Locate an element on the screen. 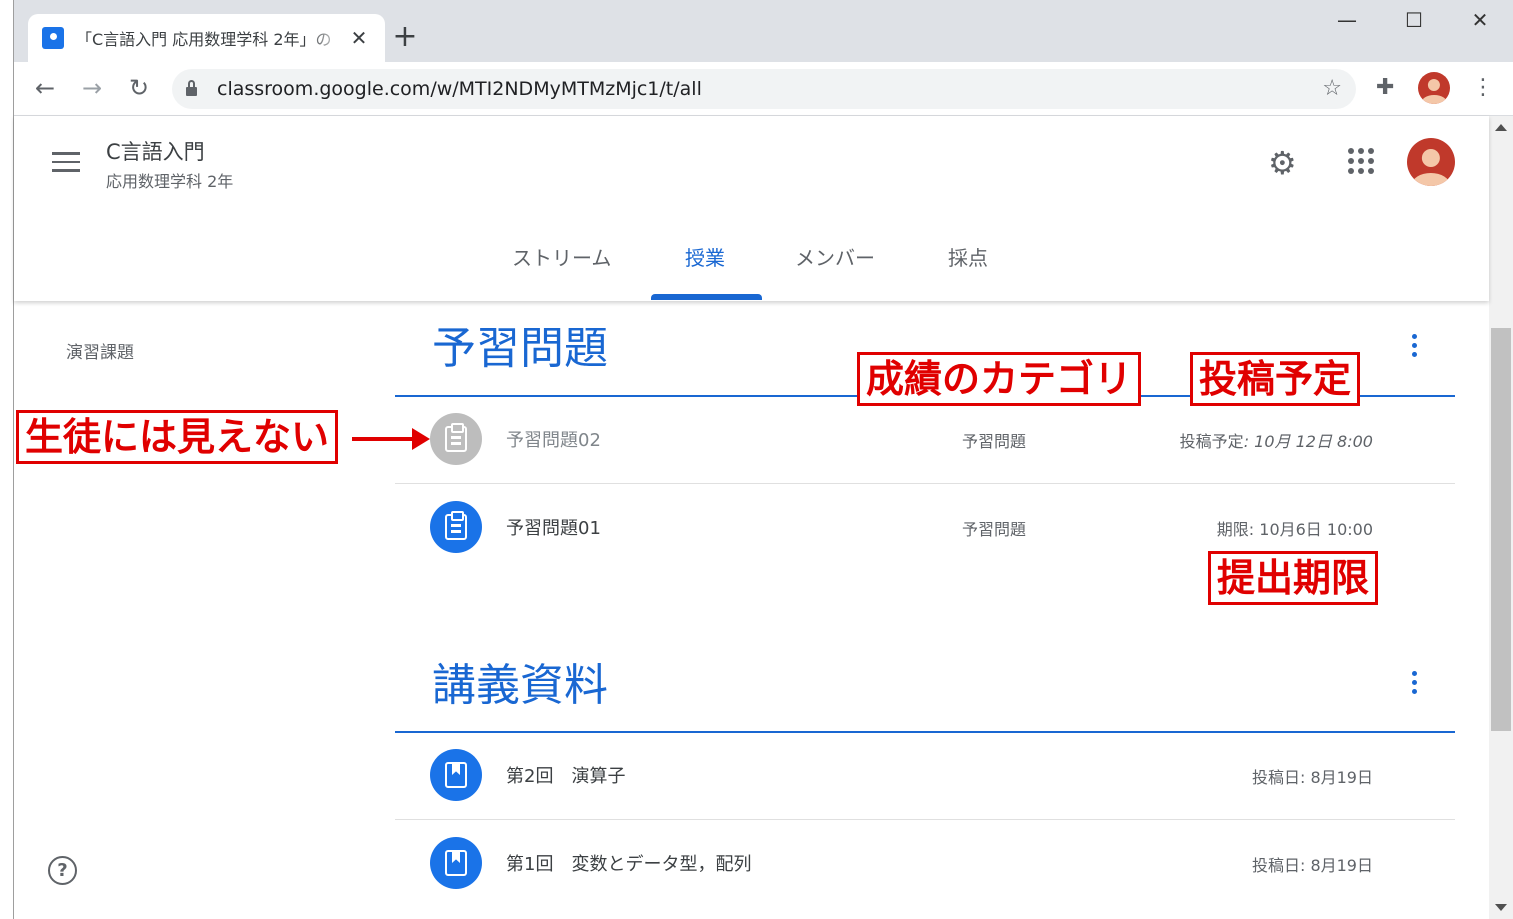 This screenshot has height=919, width=1513. extensions-puzzle-icon: ✚ is located at coordinates (1385, 87).